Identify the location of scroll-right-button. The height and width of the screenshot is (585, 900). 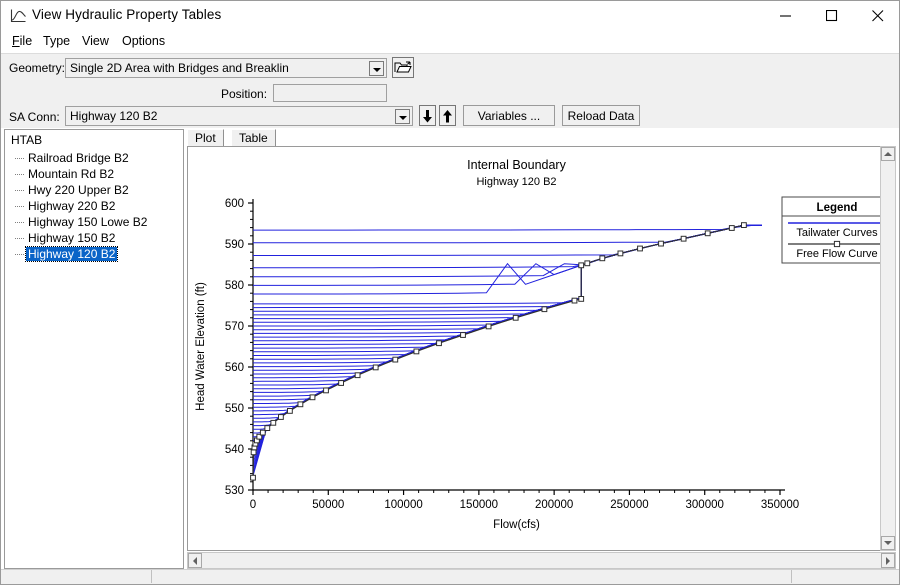
(888, 560).